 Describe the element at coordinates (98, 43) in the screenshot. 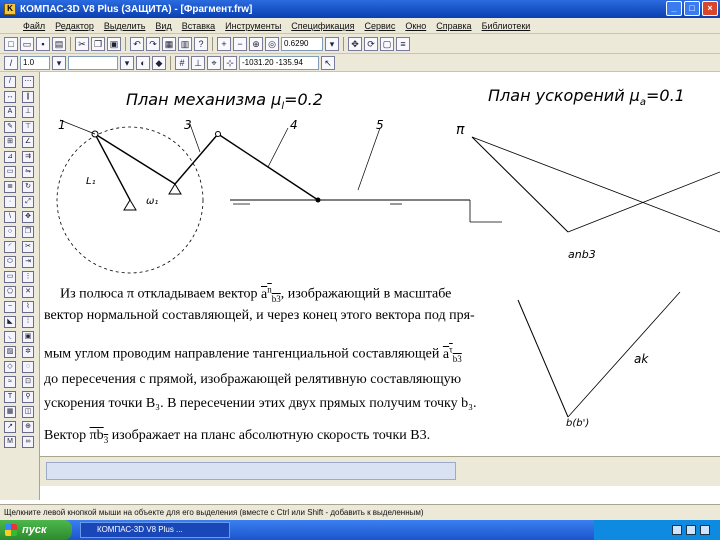

I see `copy-icon: ❐` at that location.